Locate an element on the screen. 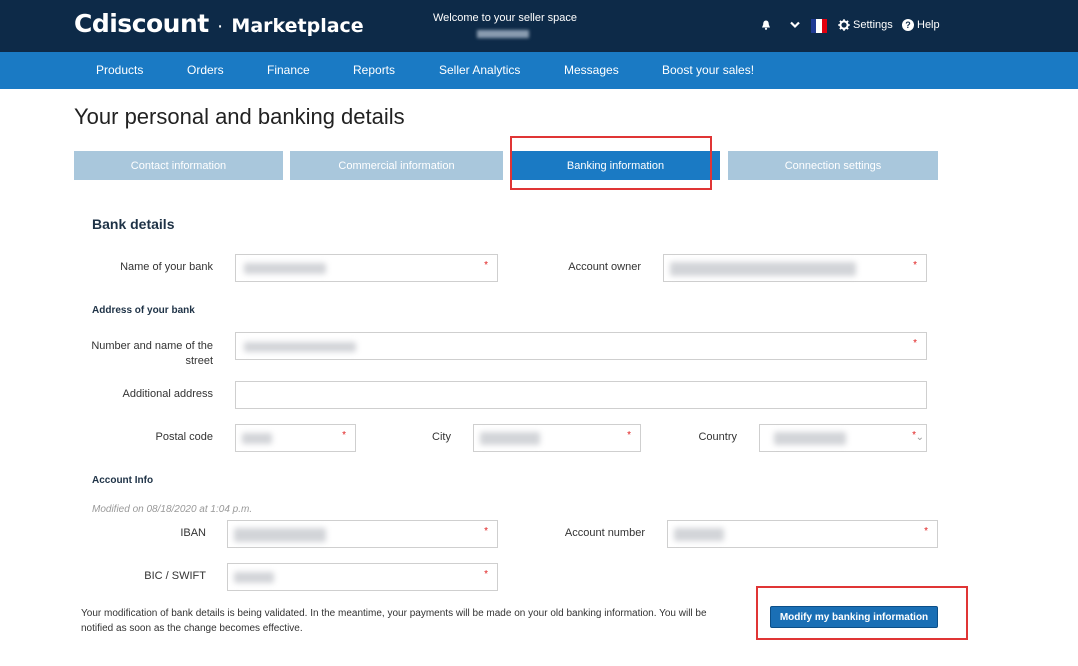  account-owner-input: * is located at coordinates (795, 268).